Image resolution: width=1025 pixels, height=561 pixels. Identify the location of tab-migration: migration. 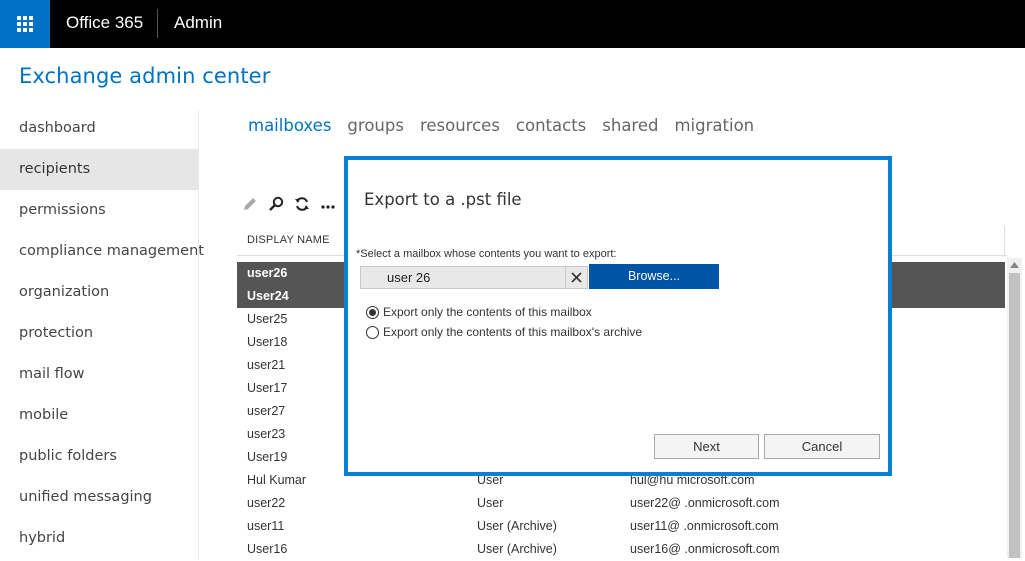
(714, 125).